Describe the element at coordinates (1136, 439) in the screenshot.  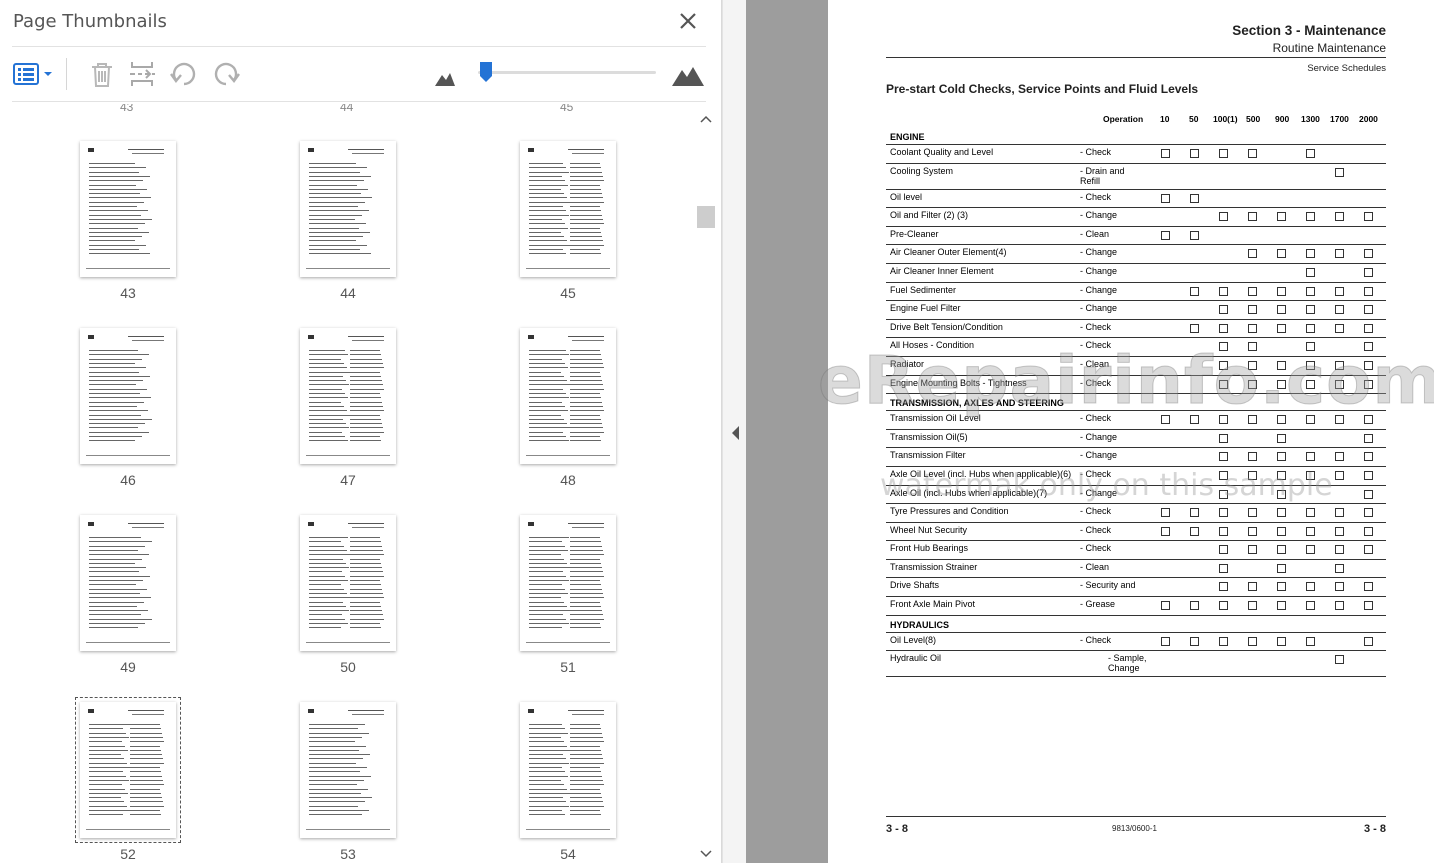
I see `table-row: Transmission Oil(5) - Change` at that location.